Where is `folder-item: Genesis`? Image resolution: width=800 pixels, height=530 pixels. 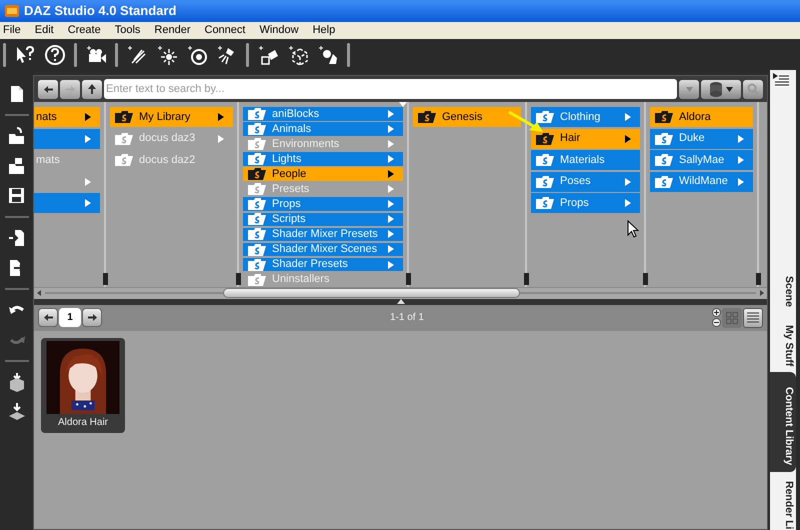 folder-item: Genesis is located at coordinates (467, 117).